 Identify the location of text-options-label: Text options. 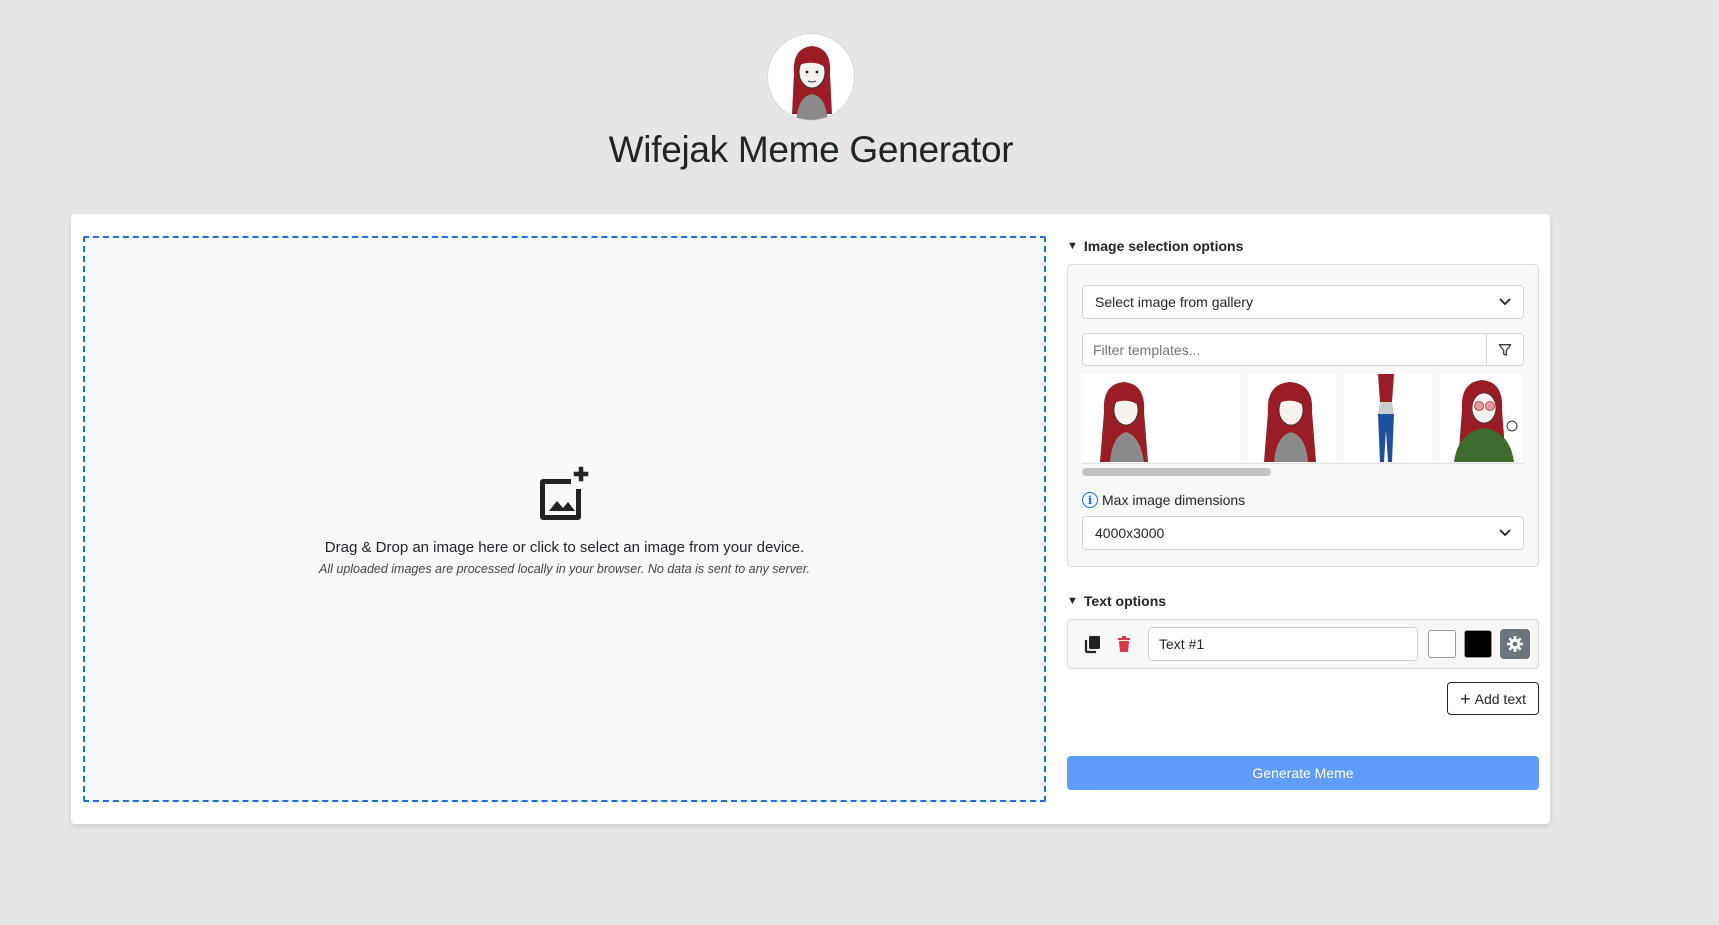
(1125, 601).